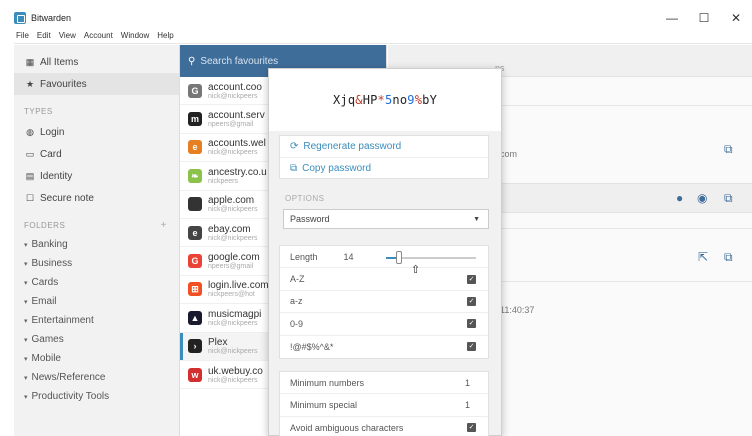  I want to click on folder-business: ▾ Business, so click(96, 263).